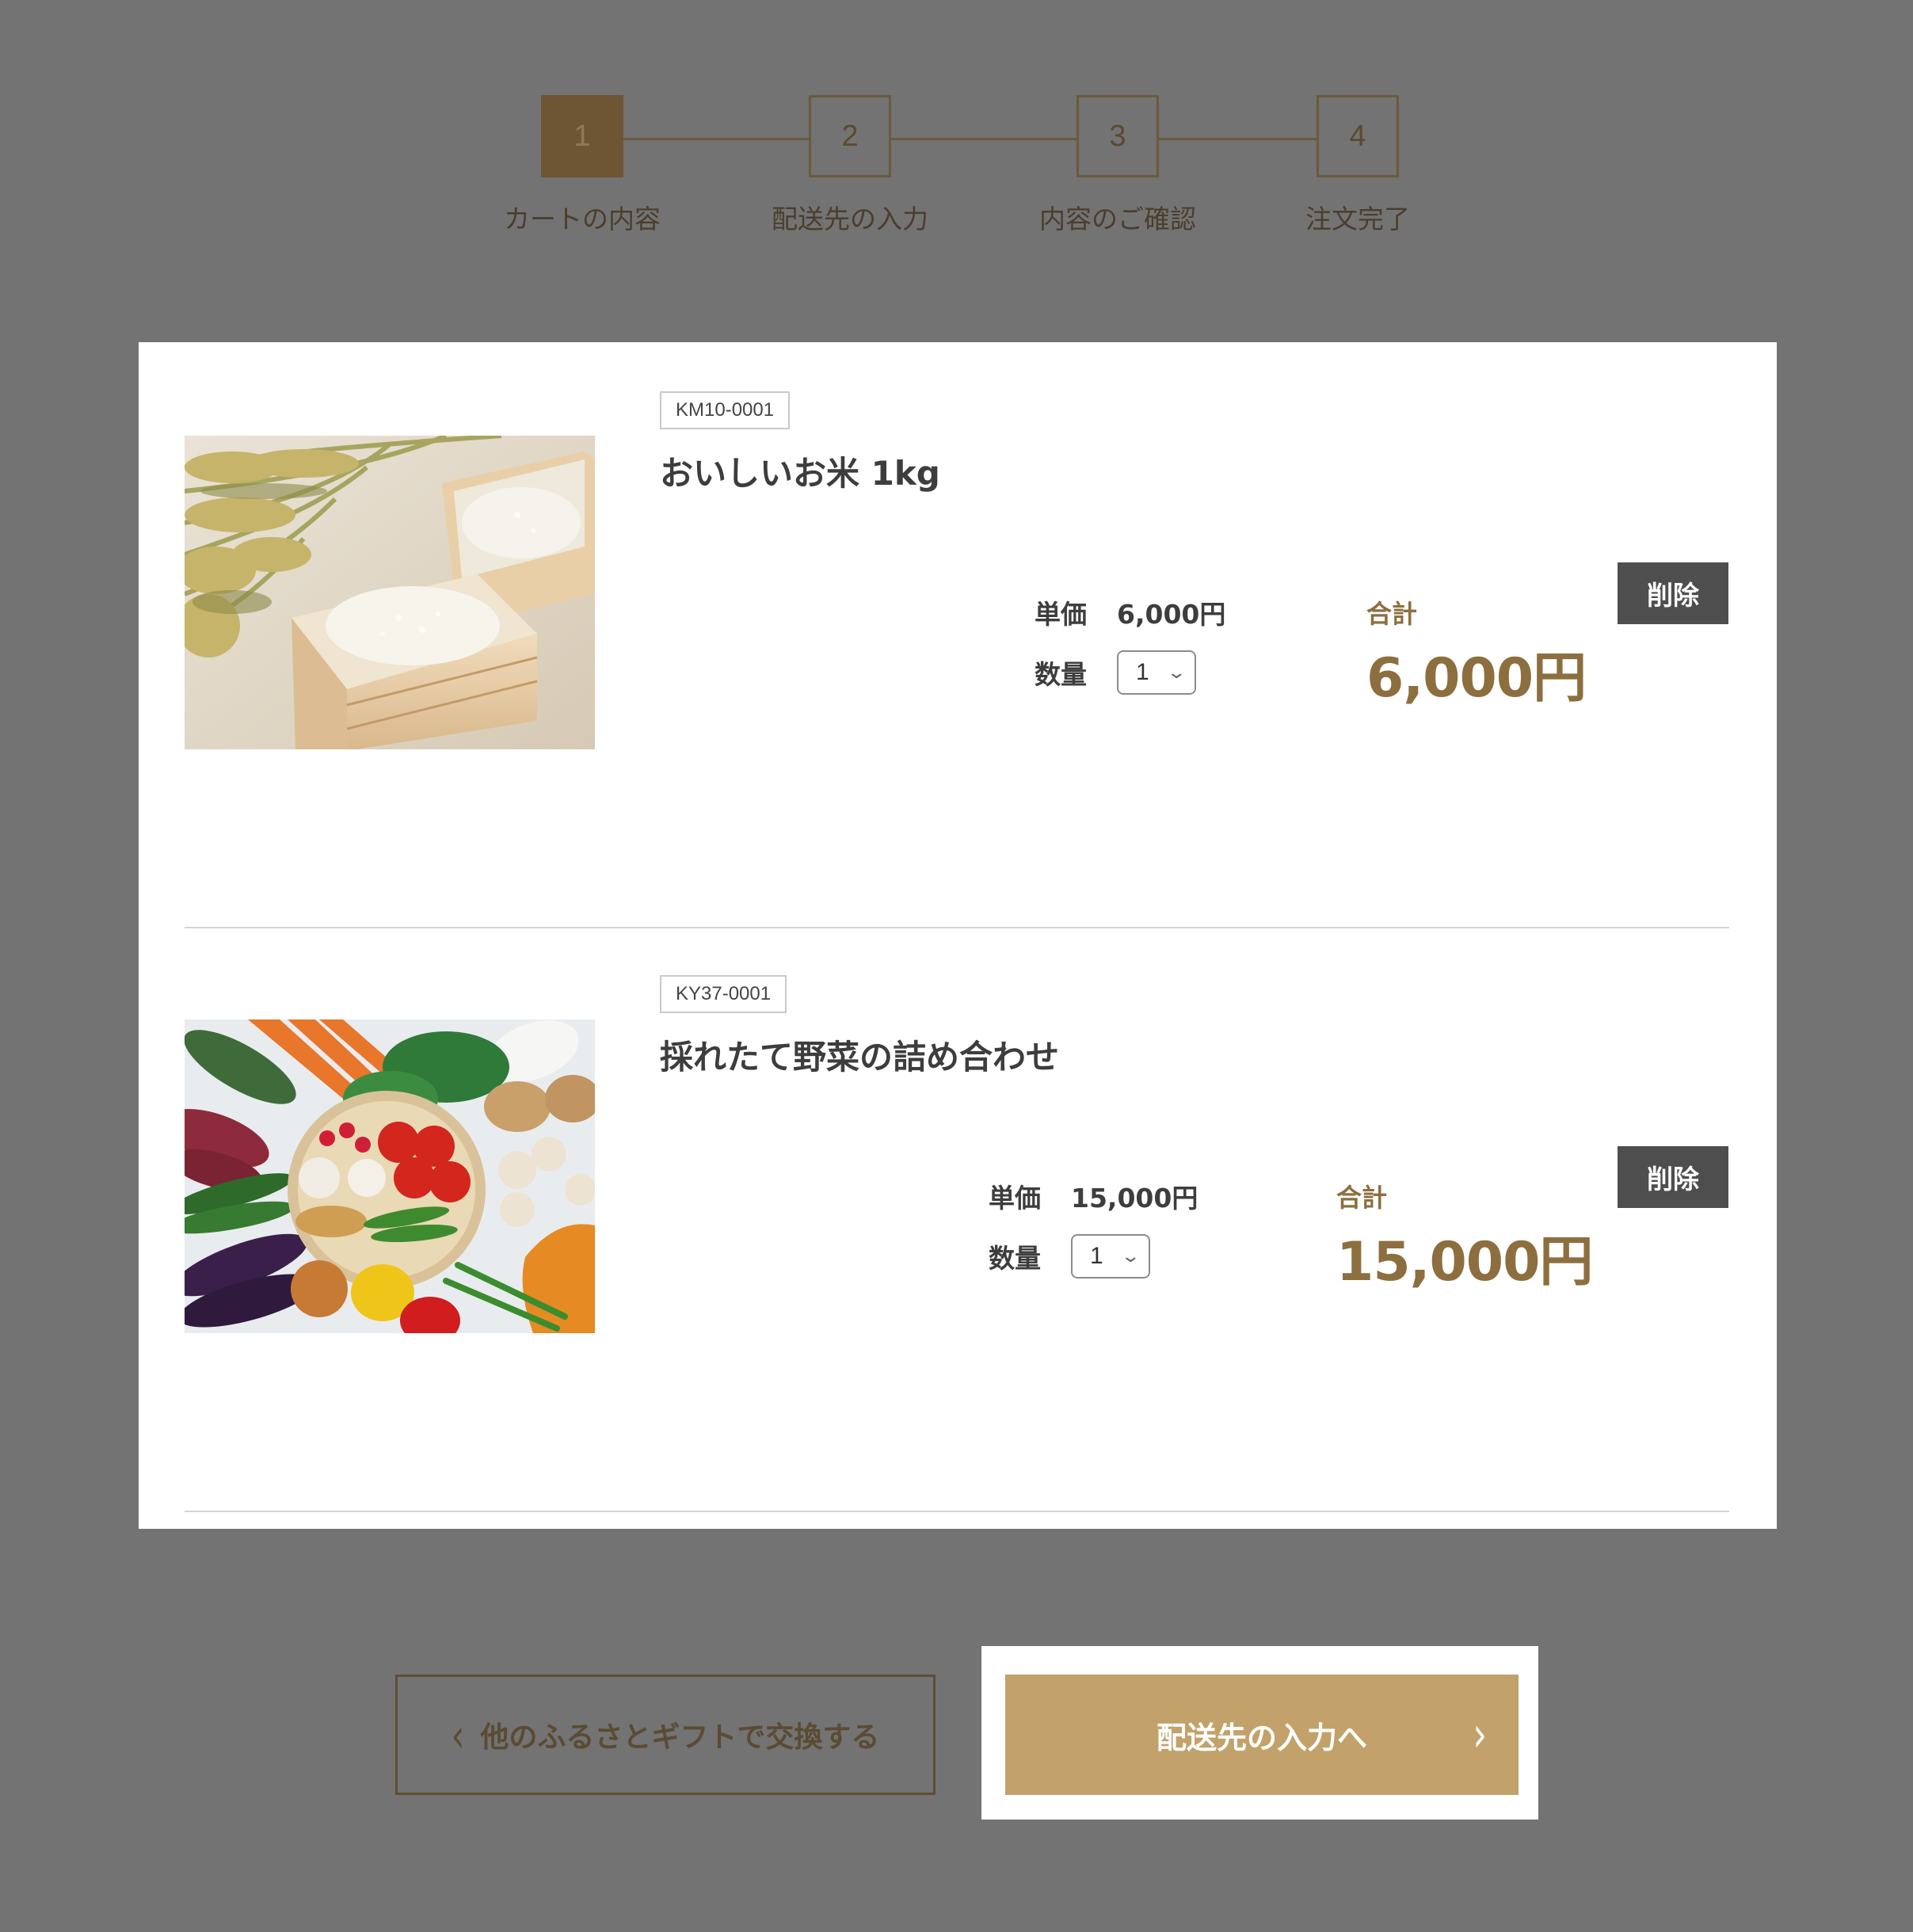 This screenshot has height=1932, width=1913. What do you see at coordinates (860, 1055) in the screenshot?
I see `product-name: 採れたて野菜の詰め合わせ` at bounding box center [860, 1055].